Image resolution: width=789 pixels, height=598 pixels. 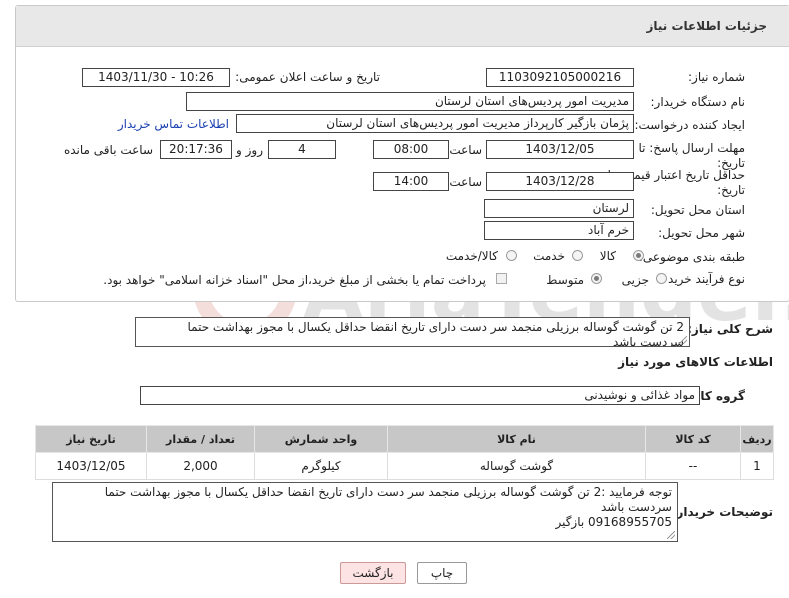 What do you see at coordinates (302, 149) in the screenshot?
I see `remaining-days-field: 4` at bounding box center [302, 149].